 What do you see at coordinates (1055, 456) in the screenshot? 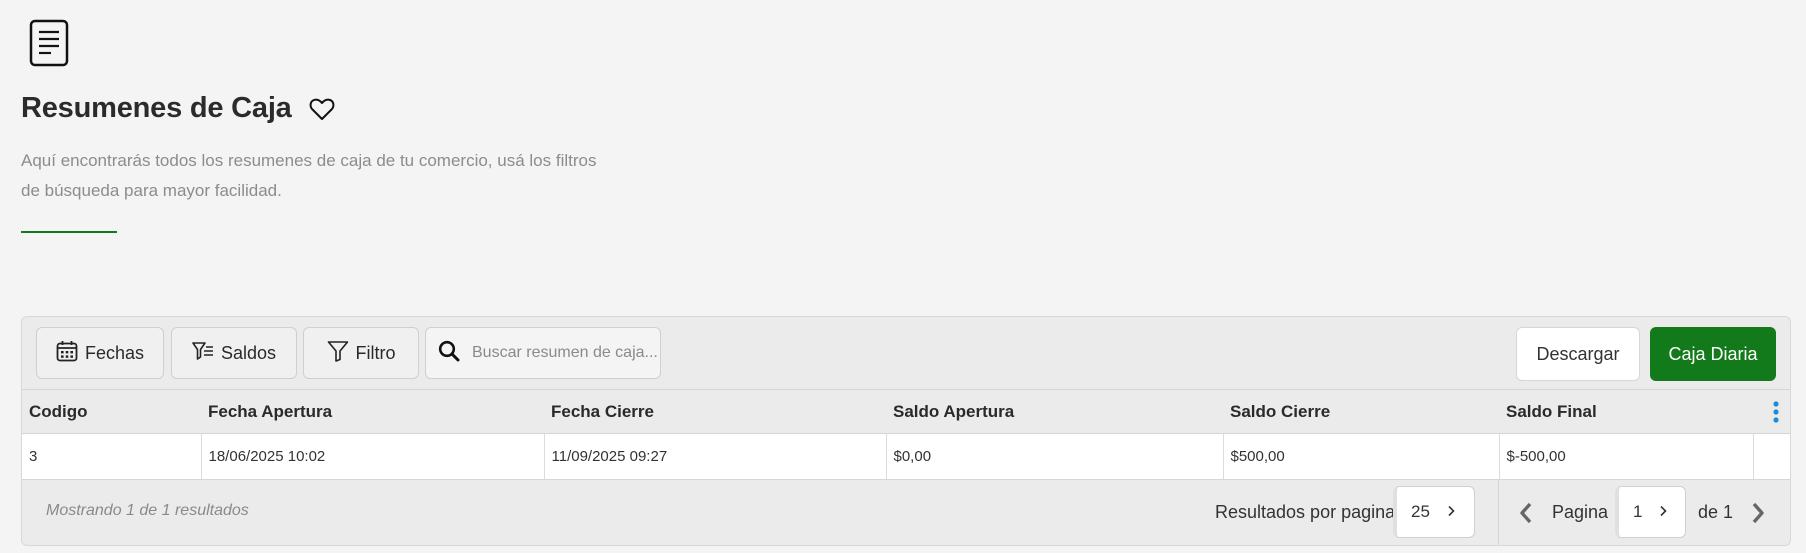
I see `table-cell: $0,00` at bounding box center [1055, 456].